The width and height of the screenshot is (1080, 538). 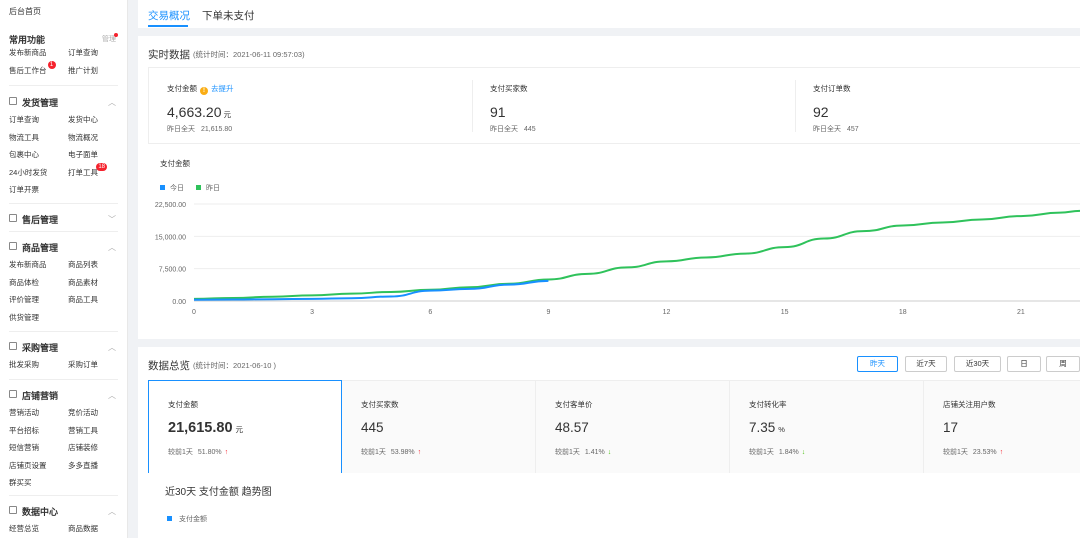 What do you see at coordinates (40, 348) in the screenshot?
I see `sidebar-section-title: 采购管理` at bounding box center [40, 348].